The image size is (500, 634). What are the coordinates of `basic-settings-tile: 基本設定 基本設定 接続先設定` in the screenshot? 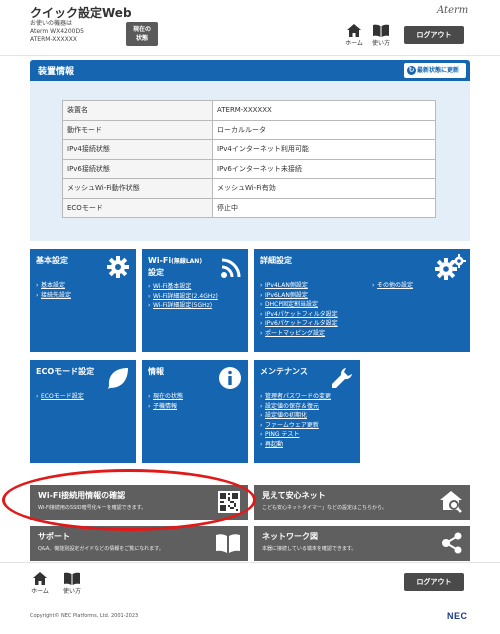 It's located at (83, 300).